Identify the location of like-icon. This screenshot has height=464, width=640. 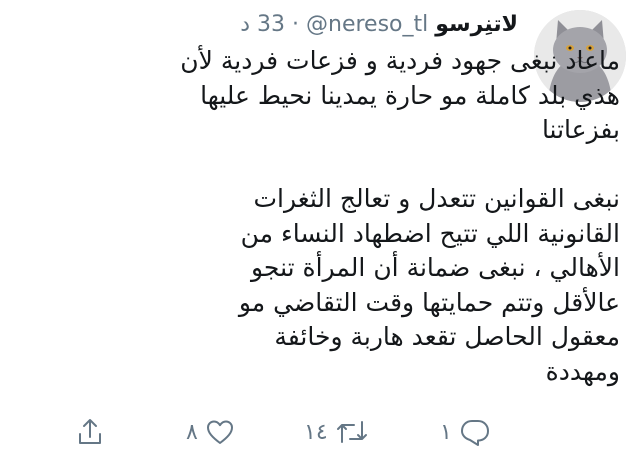
(219, 432).